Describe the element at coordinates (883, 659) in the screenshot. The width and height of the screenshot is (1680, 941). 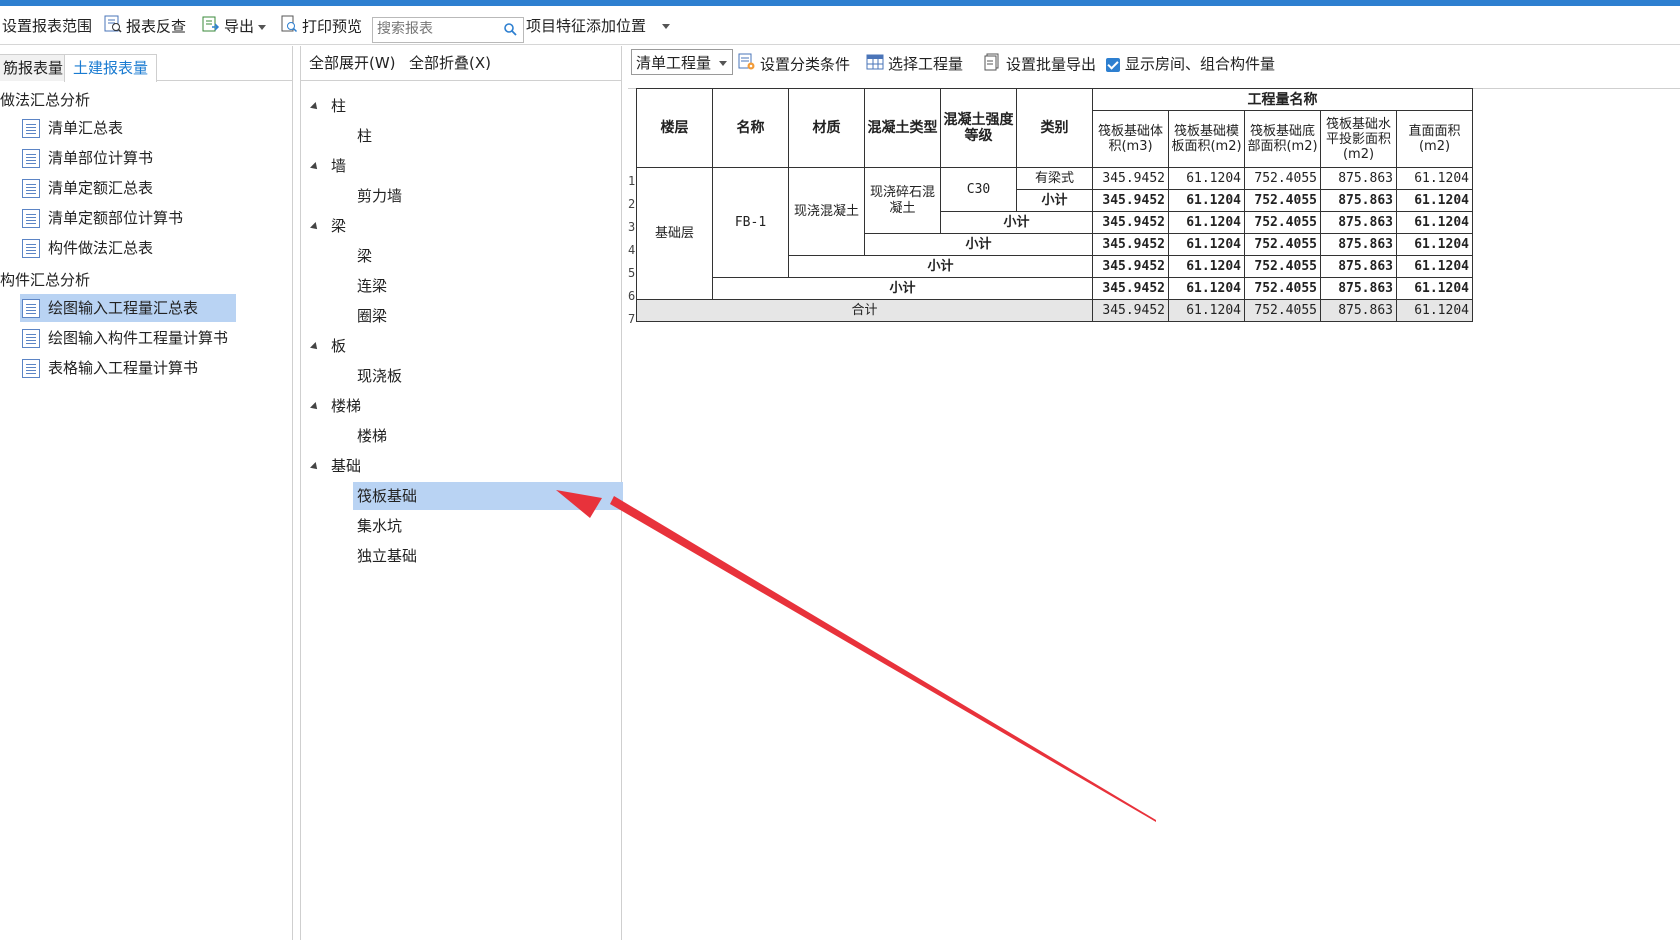
I see `arrow-shaft` at that location.